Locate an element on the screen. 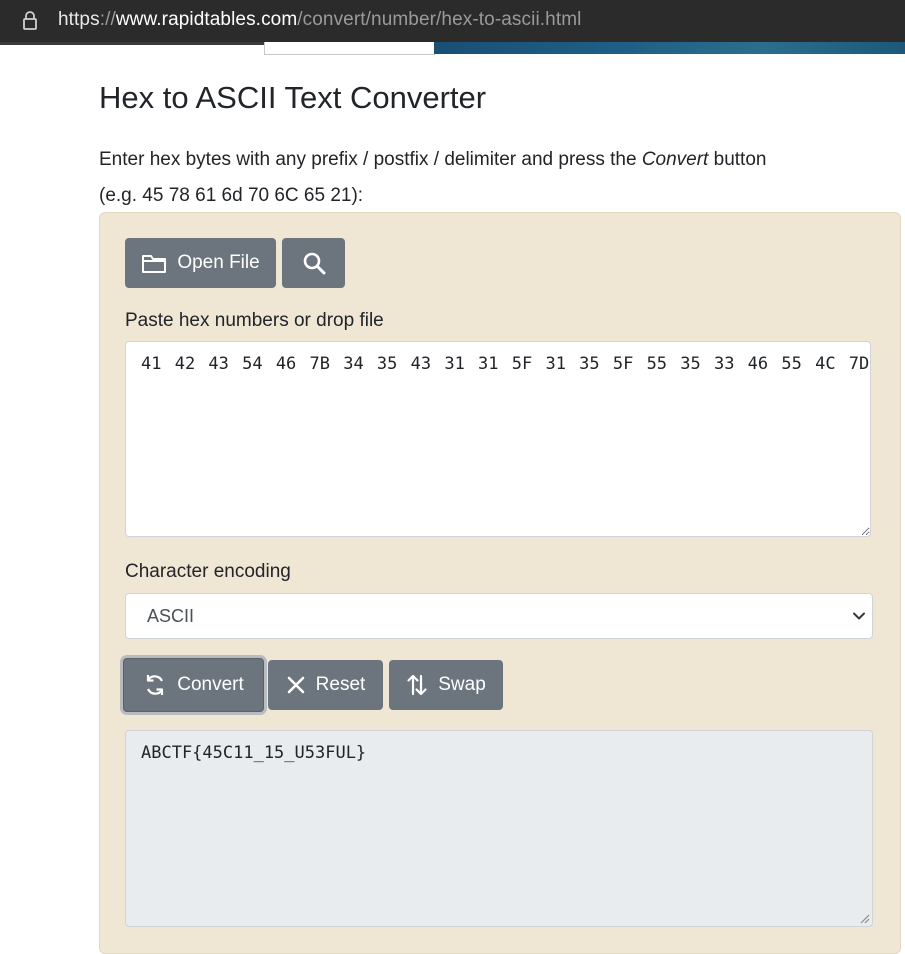  refresh-icon is located at coordinates (155, 685).